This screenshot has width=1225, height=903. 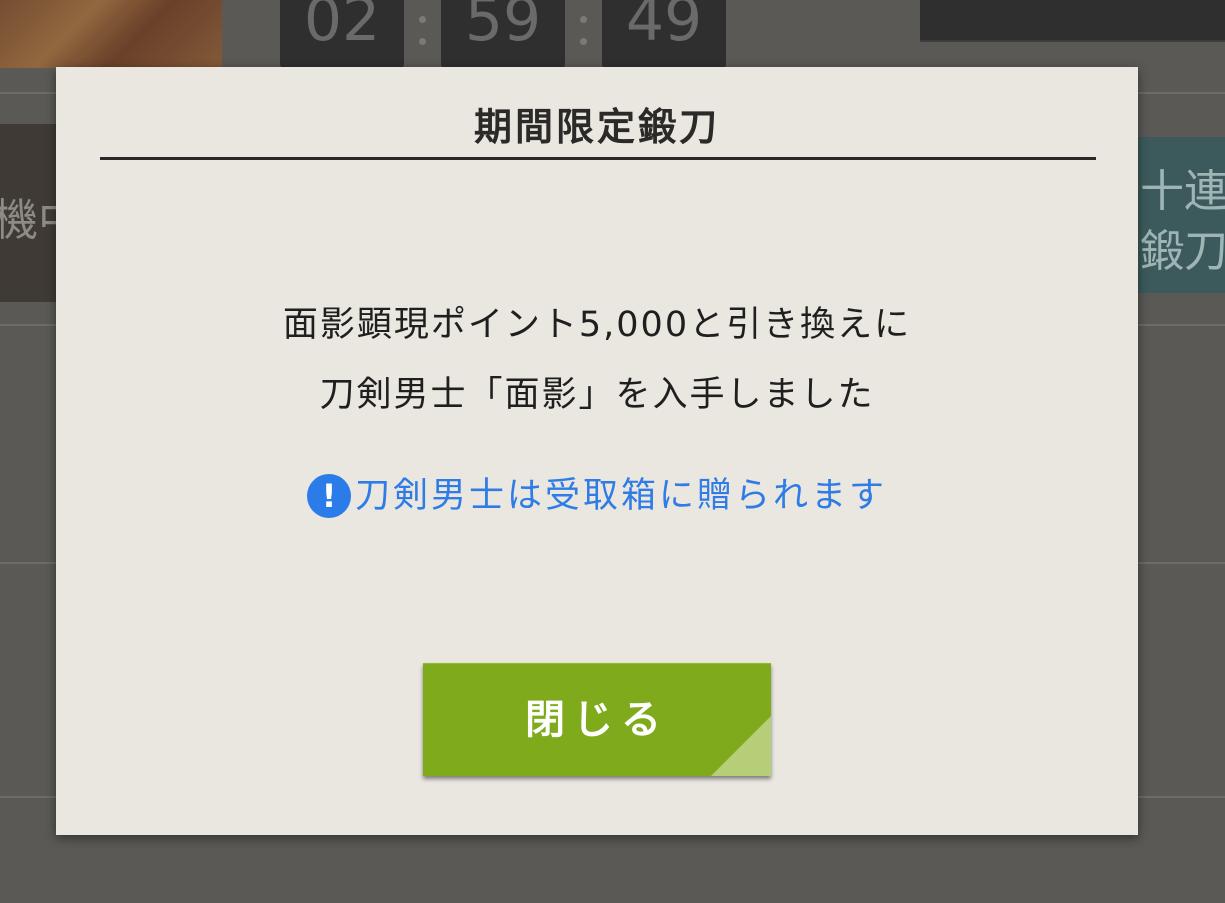 What do you see at coordinates (111, 34) in the screenshot?
I see `event-banner-image` at bounding box center [111, 34].